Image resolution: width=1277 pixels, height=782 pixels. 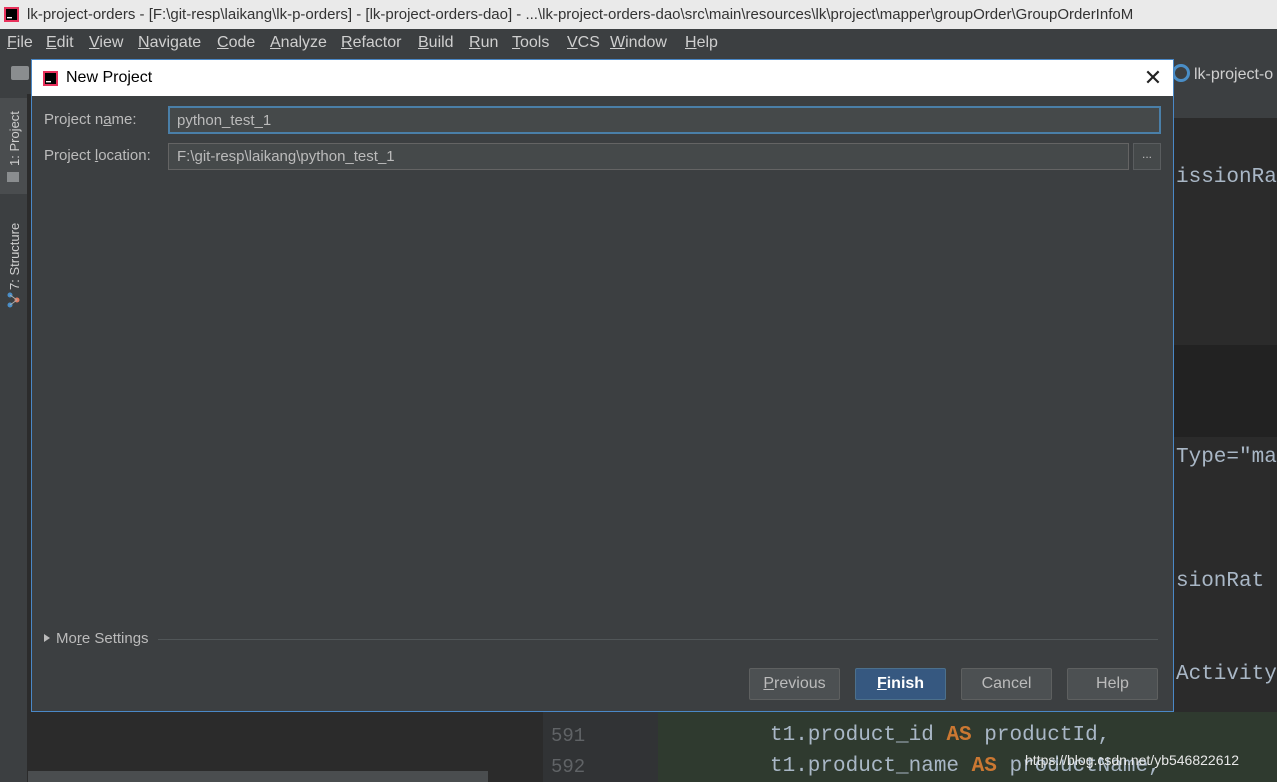 I want to click on menu-file: File, so click(x=20, y=43).